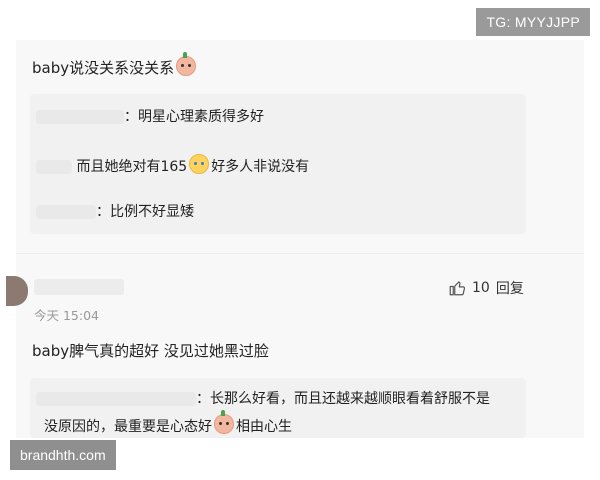  Describe the element at coordinates (132, 167) in the screenshot. I see `reply-text: 而且她绝对有165` at that location.